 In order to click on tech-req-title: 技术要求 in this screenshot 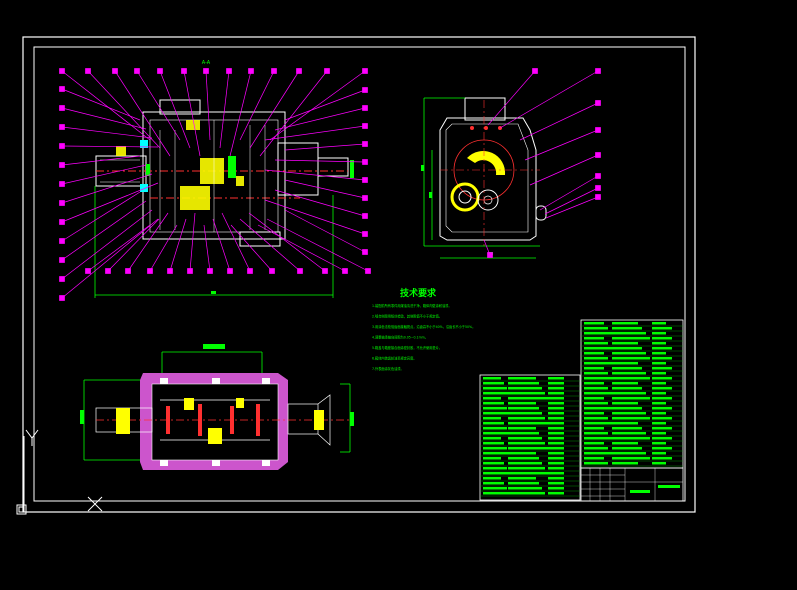, I will do `click(418, 293)`.